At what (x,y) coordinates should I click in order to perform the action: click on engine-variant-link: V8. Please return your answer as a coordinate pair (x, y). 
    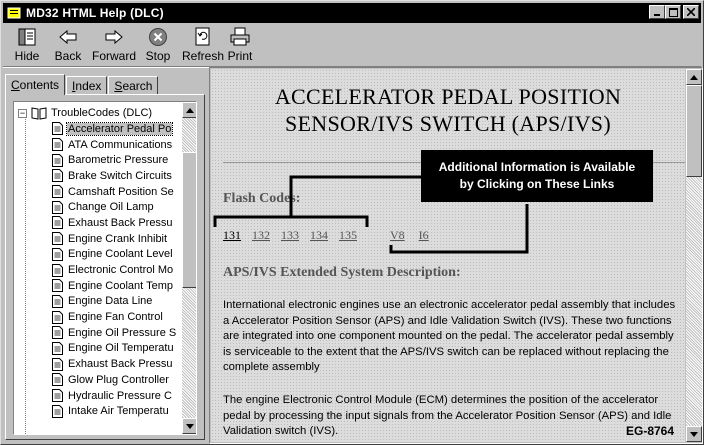
    Looking at the image, I should click on (397, 235).